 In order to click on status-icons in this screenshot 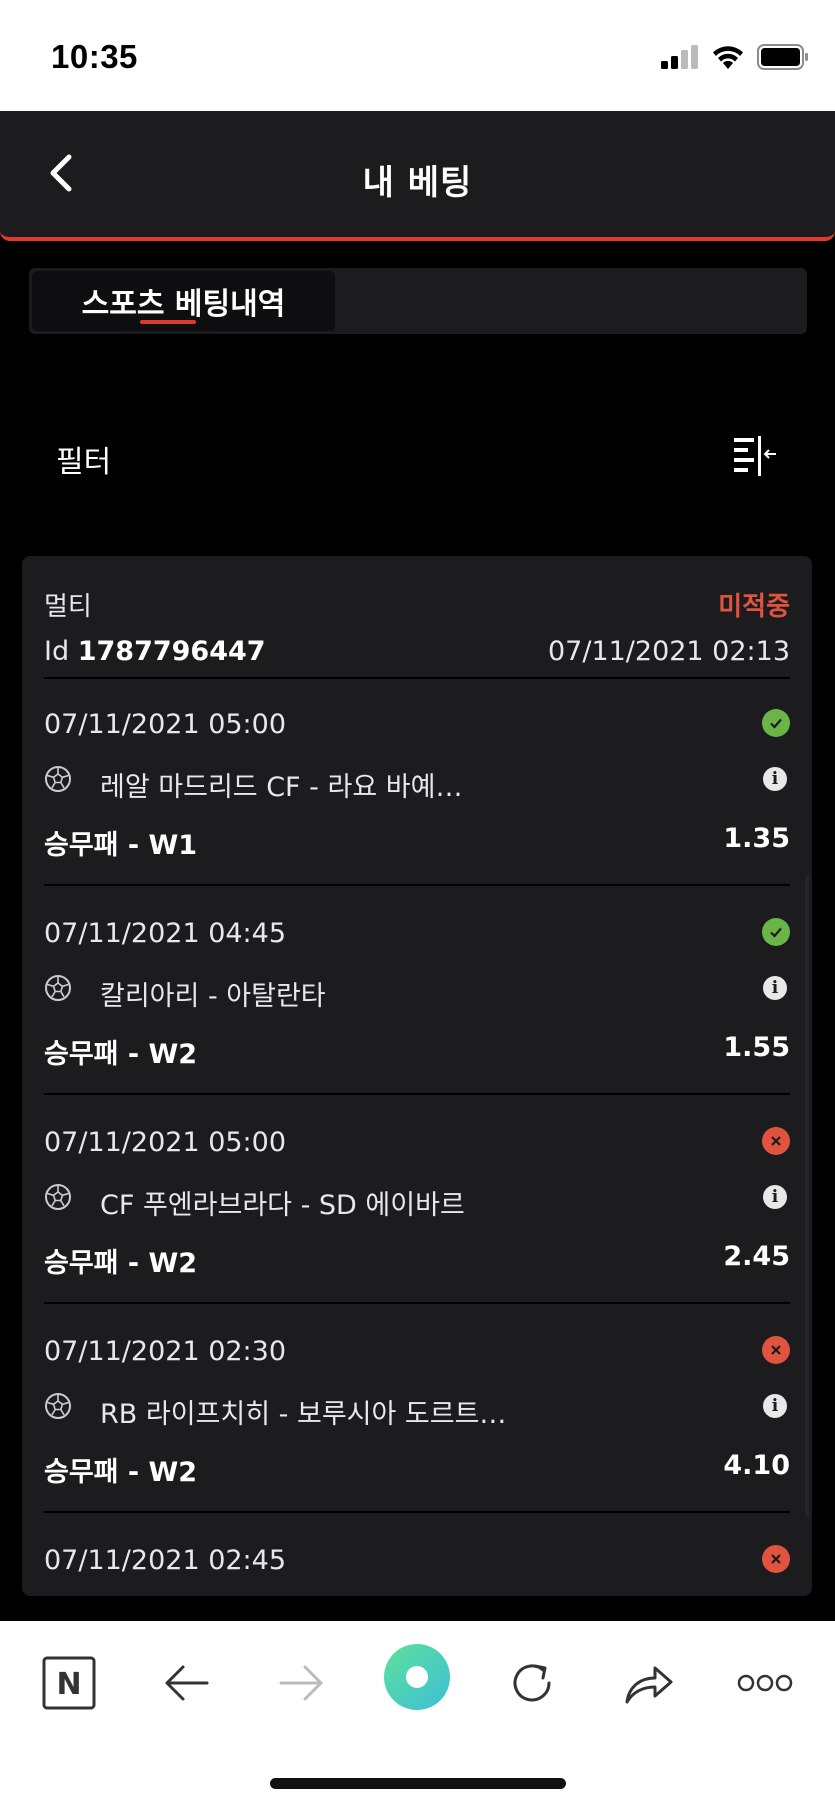, I will do `click(735, 57)`.